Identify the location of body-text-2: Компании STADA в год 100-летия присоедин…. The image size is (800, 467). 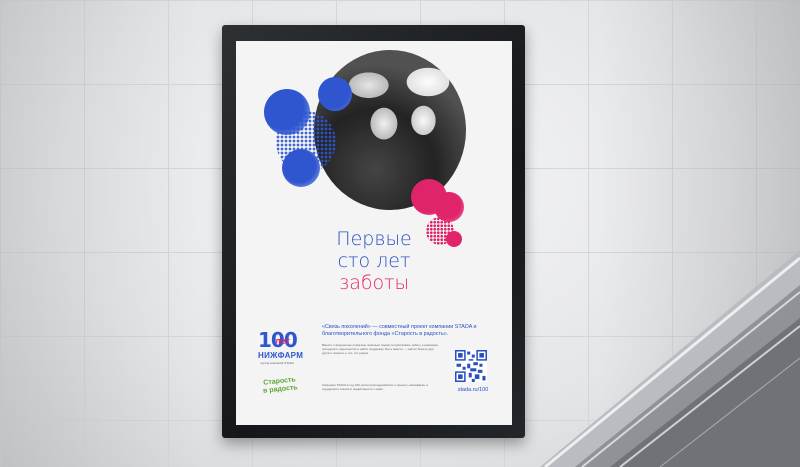
(375, 387).